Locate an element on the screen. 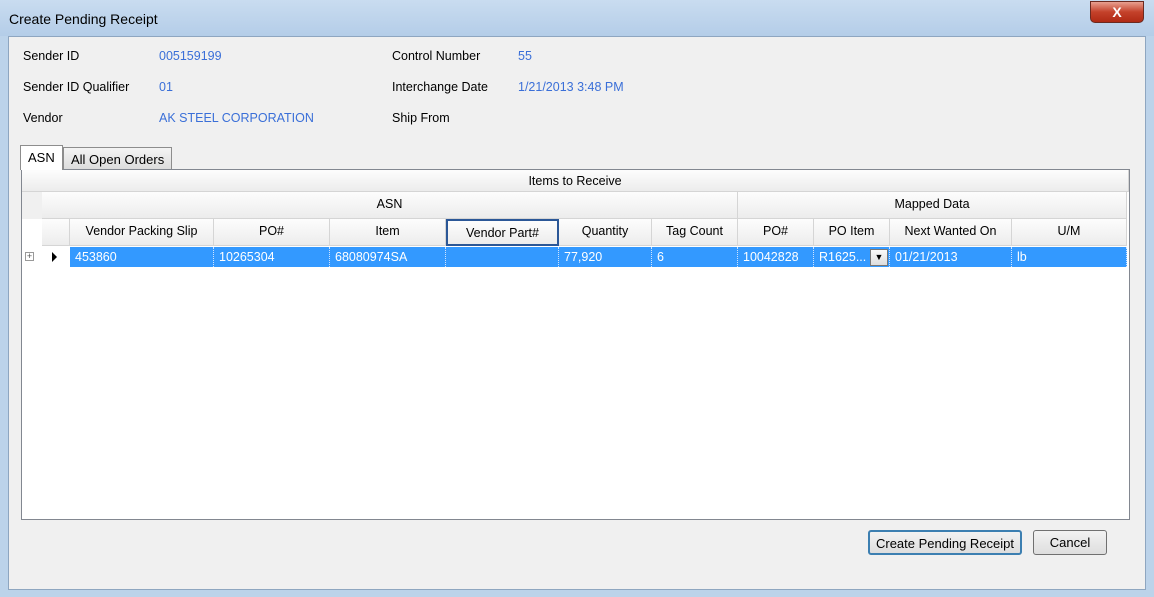  column-header: Vendor Part# is located at coordinates (502, 232).